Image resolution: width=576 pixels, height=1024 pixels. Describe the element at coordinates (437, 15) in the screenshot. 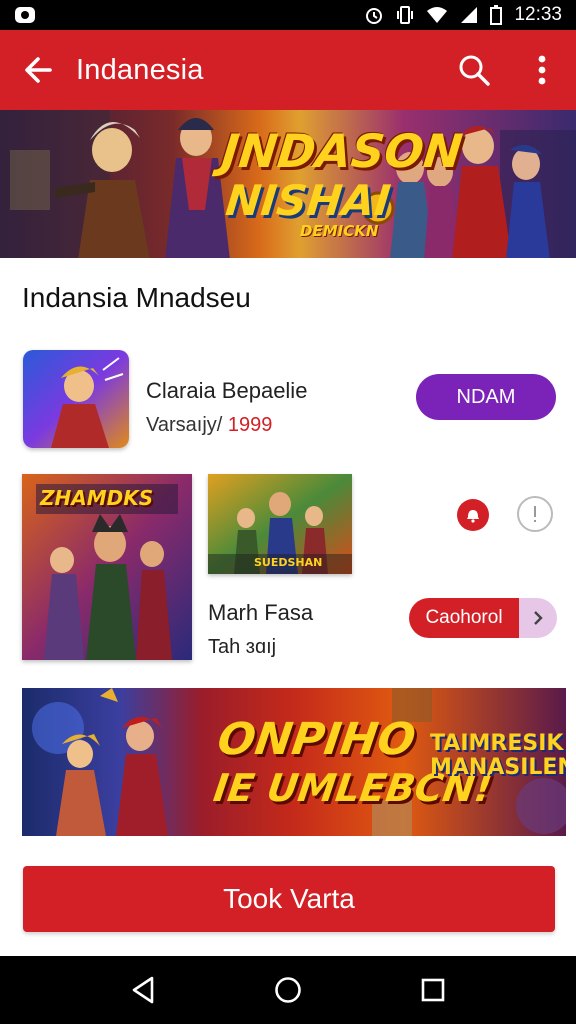

I see `wifi-icon` at that location.